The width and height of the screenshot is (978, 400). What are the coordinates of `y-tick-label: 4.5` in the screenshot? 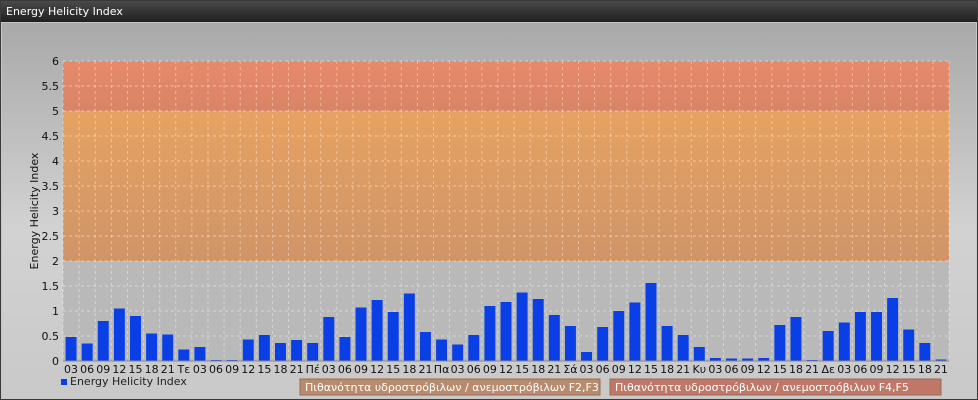 It's located at (51, 136).